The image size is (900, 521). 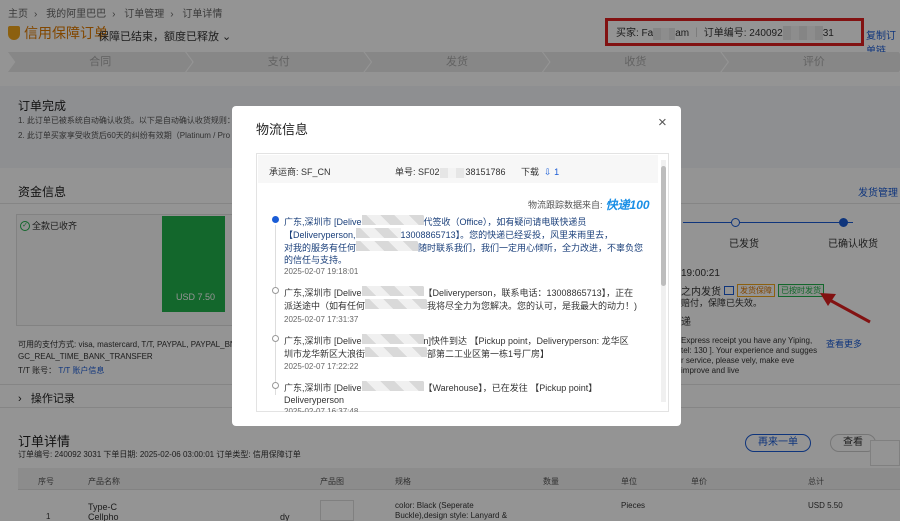 What do you see at coordinates (282, 129) in the screenshot?
I see `modal-title: 物流信息` at bounding box center [282, 129].